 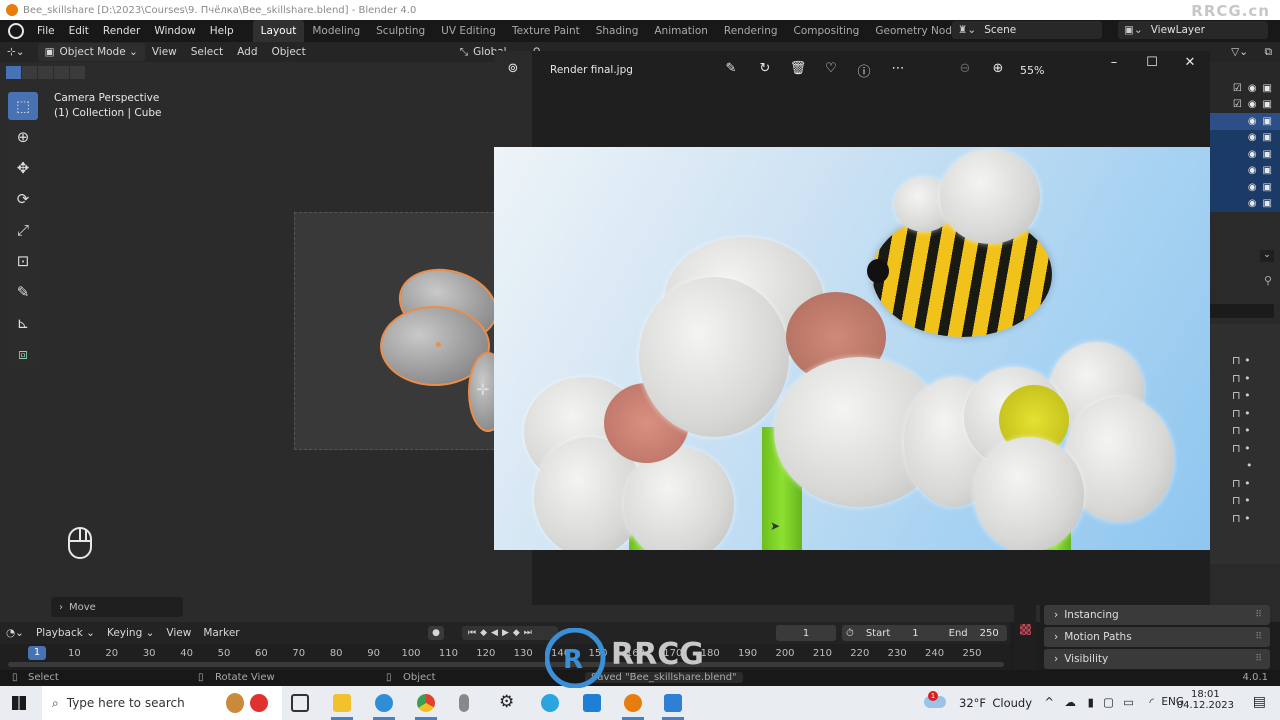 What do you see at coordinates (23, 106) in the screenshot?
I see `select-box-tool: ⬚` at bounding box center [23, 106].